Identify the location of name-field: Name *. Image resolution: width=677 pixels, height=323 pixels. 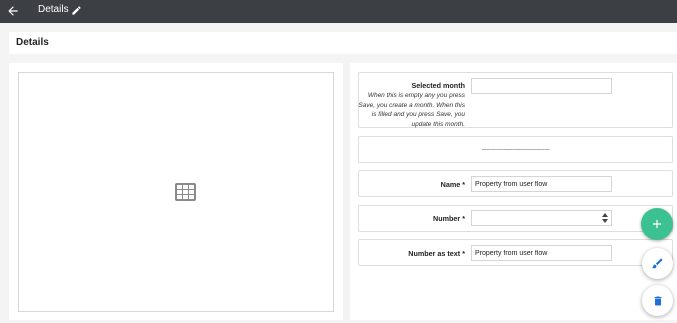
(515, 183).